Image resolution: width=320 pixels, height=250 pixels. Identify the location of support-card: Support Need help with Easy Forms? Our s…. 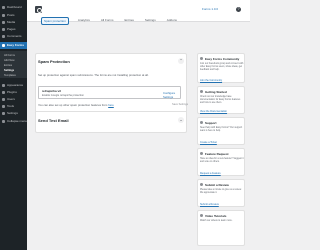
(221, 131).